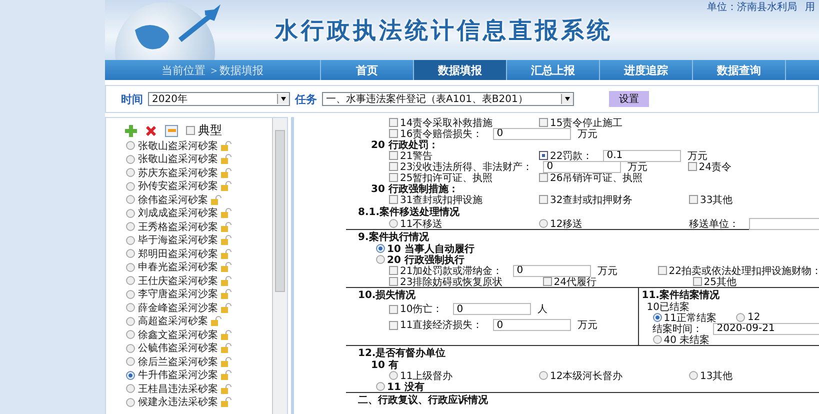 This screenshot has width=819, height=414. I want to click on section-heading: 11.案件结案情况, so click(681, 295).